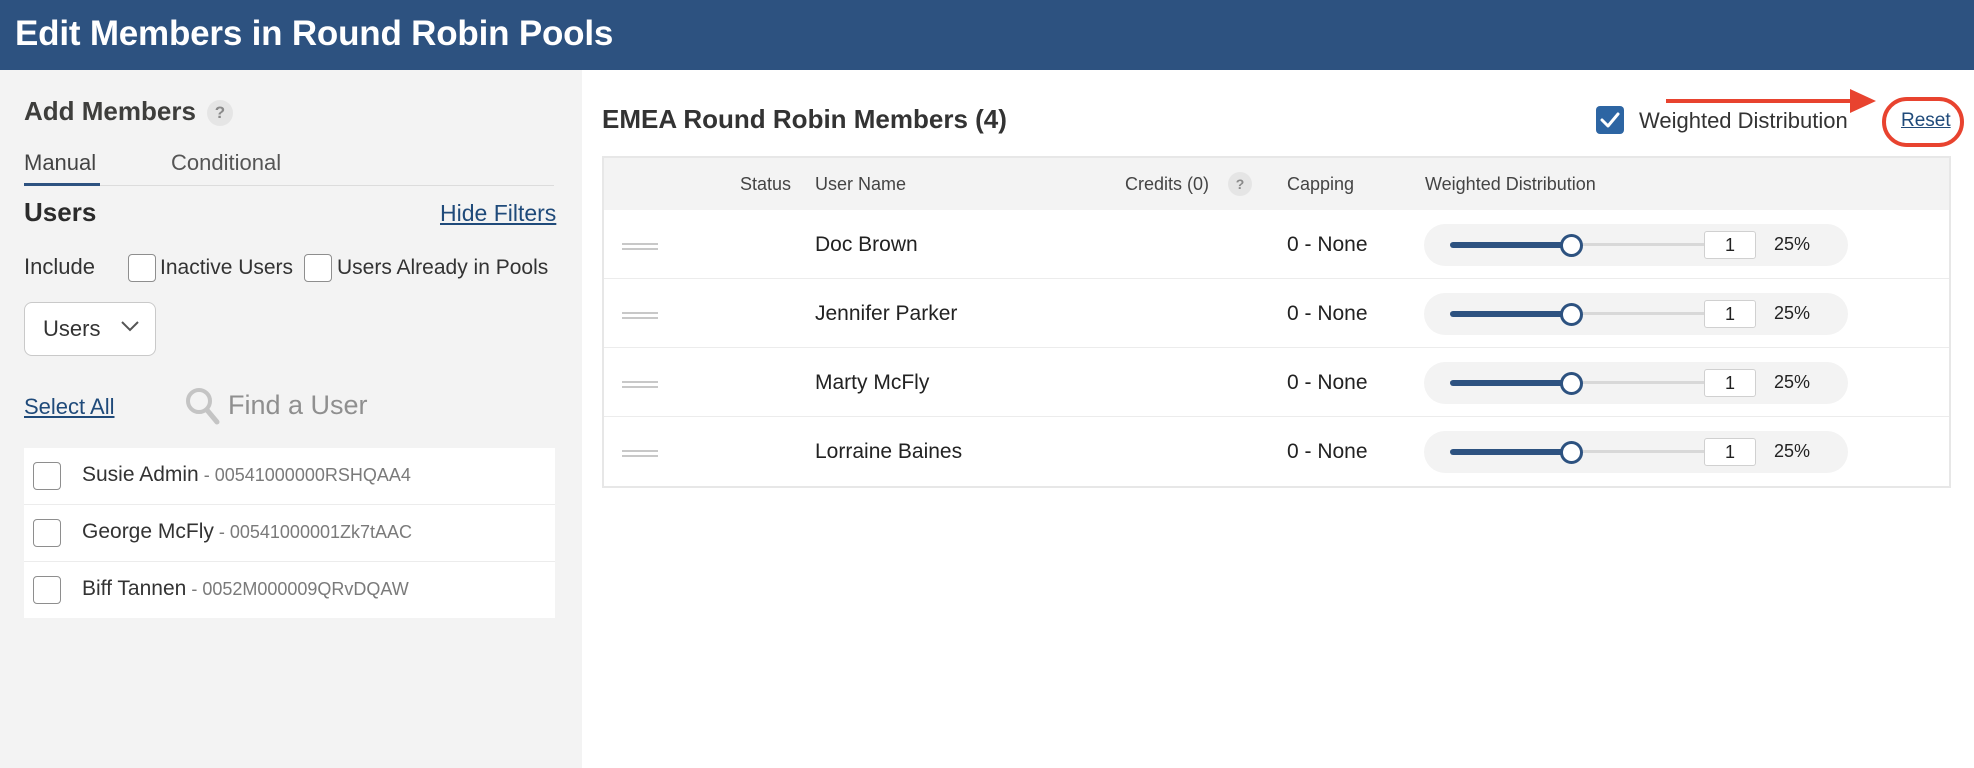  What do you see at coordinates (289, 185) in the screenshot?
I see `tab-divider` at bounding box center [289, 185].